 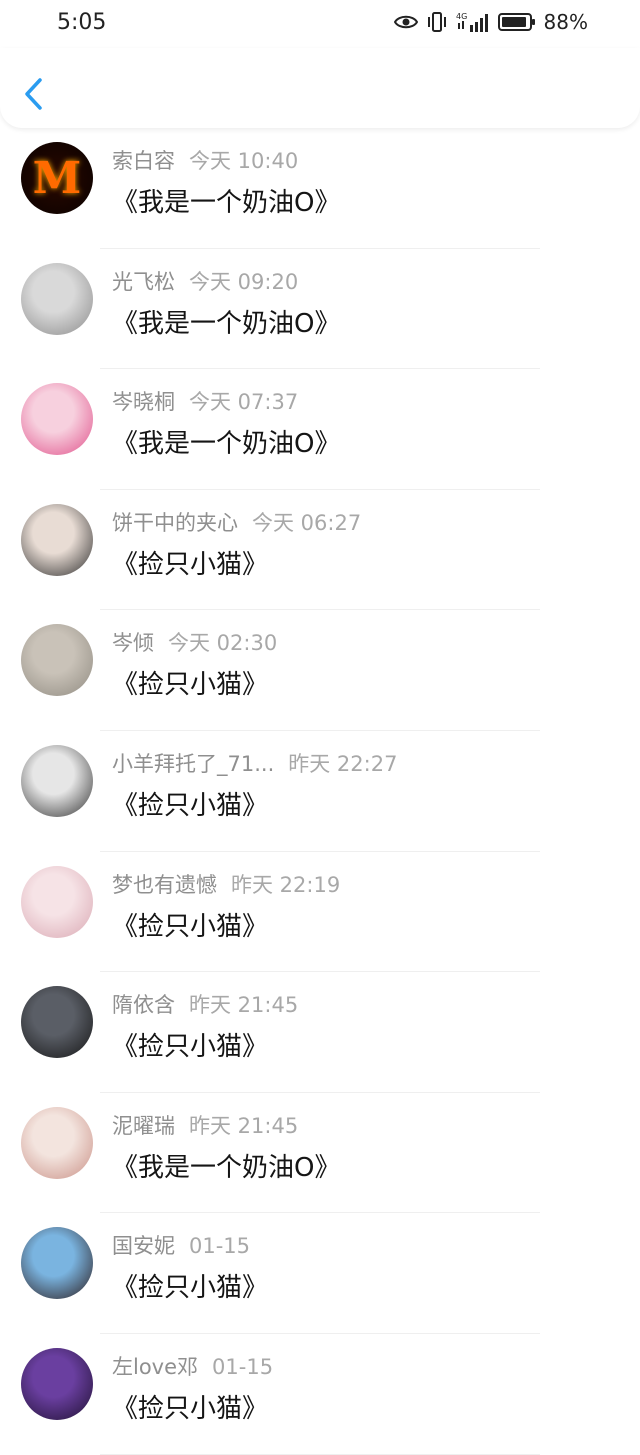 I want to click on list-item: 梦也有遗憾 昨天 22:19 《捡只小猫》, so click(x=320, y=912).